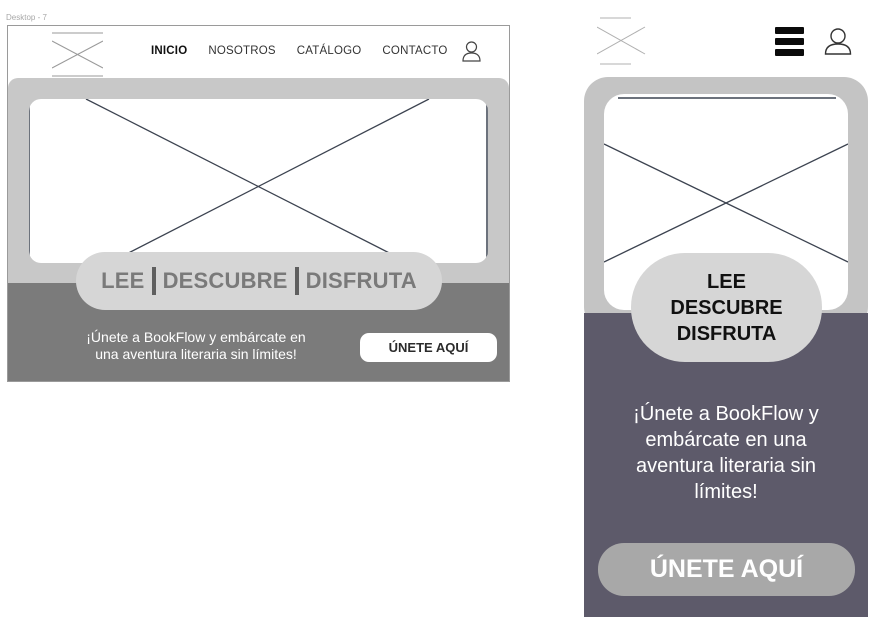  I want to click on image-placeholder-icon, so click(258, 181).